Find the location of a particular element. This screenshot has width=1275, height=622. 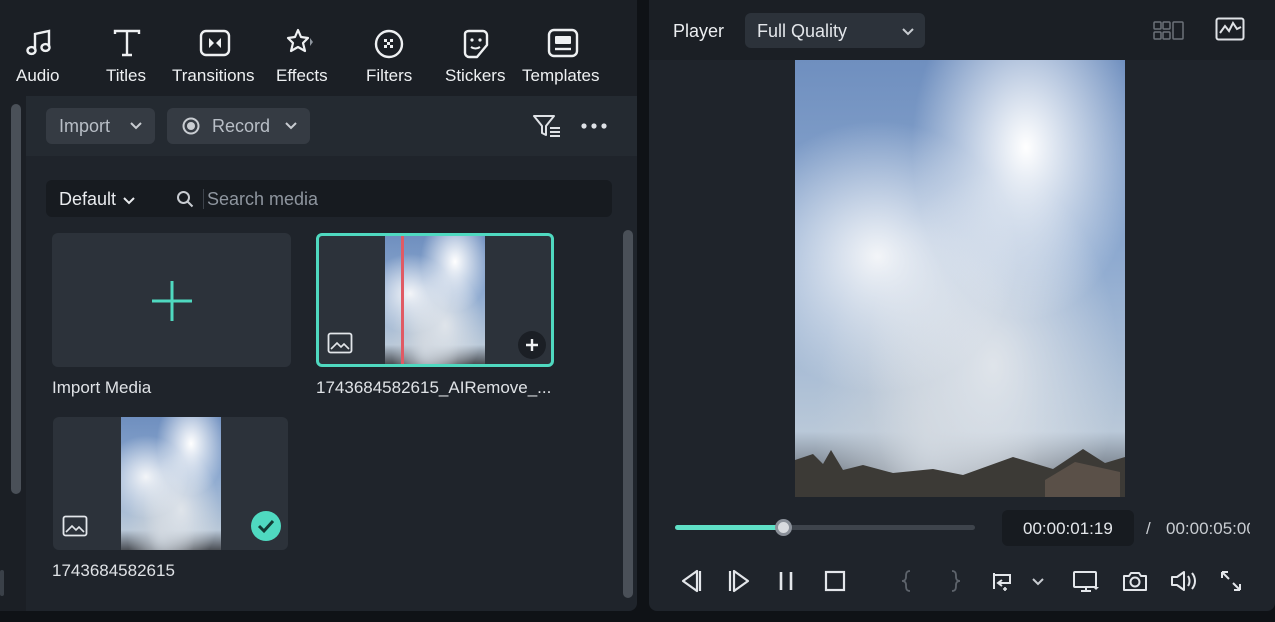

toolbar-transitions: Transitions is located at coordinates (215, 48).